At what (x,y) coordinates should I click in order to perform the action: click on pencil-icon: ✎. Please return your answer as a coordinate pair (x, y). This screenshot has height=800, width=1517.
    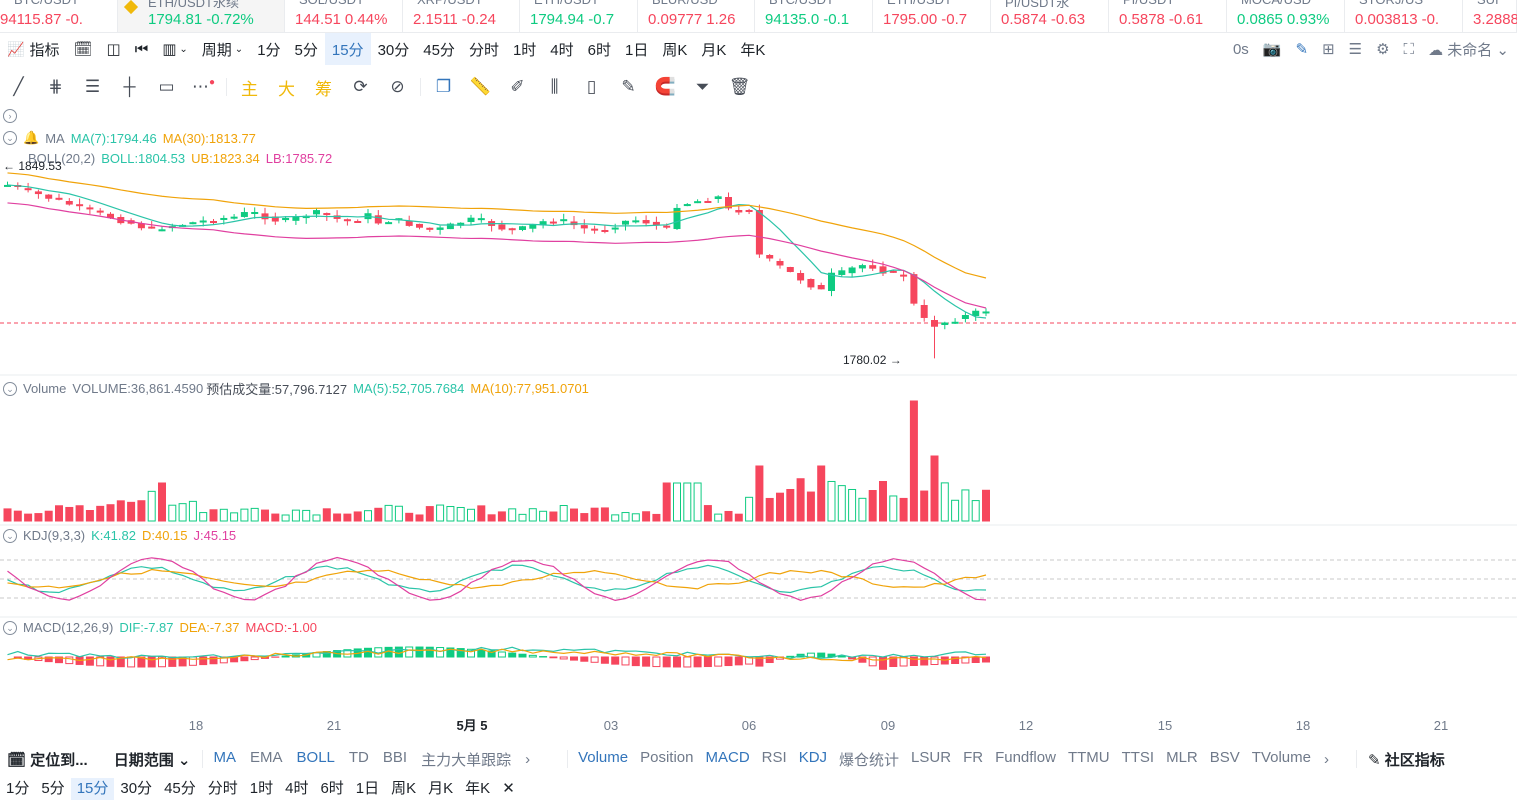
    Looking at the image, I should click on (1301, 49).